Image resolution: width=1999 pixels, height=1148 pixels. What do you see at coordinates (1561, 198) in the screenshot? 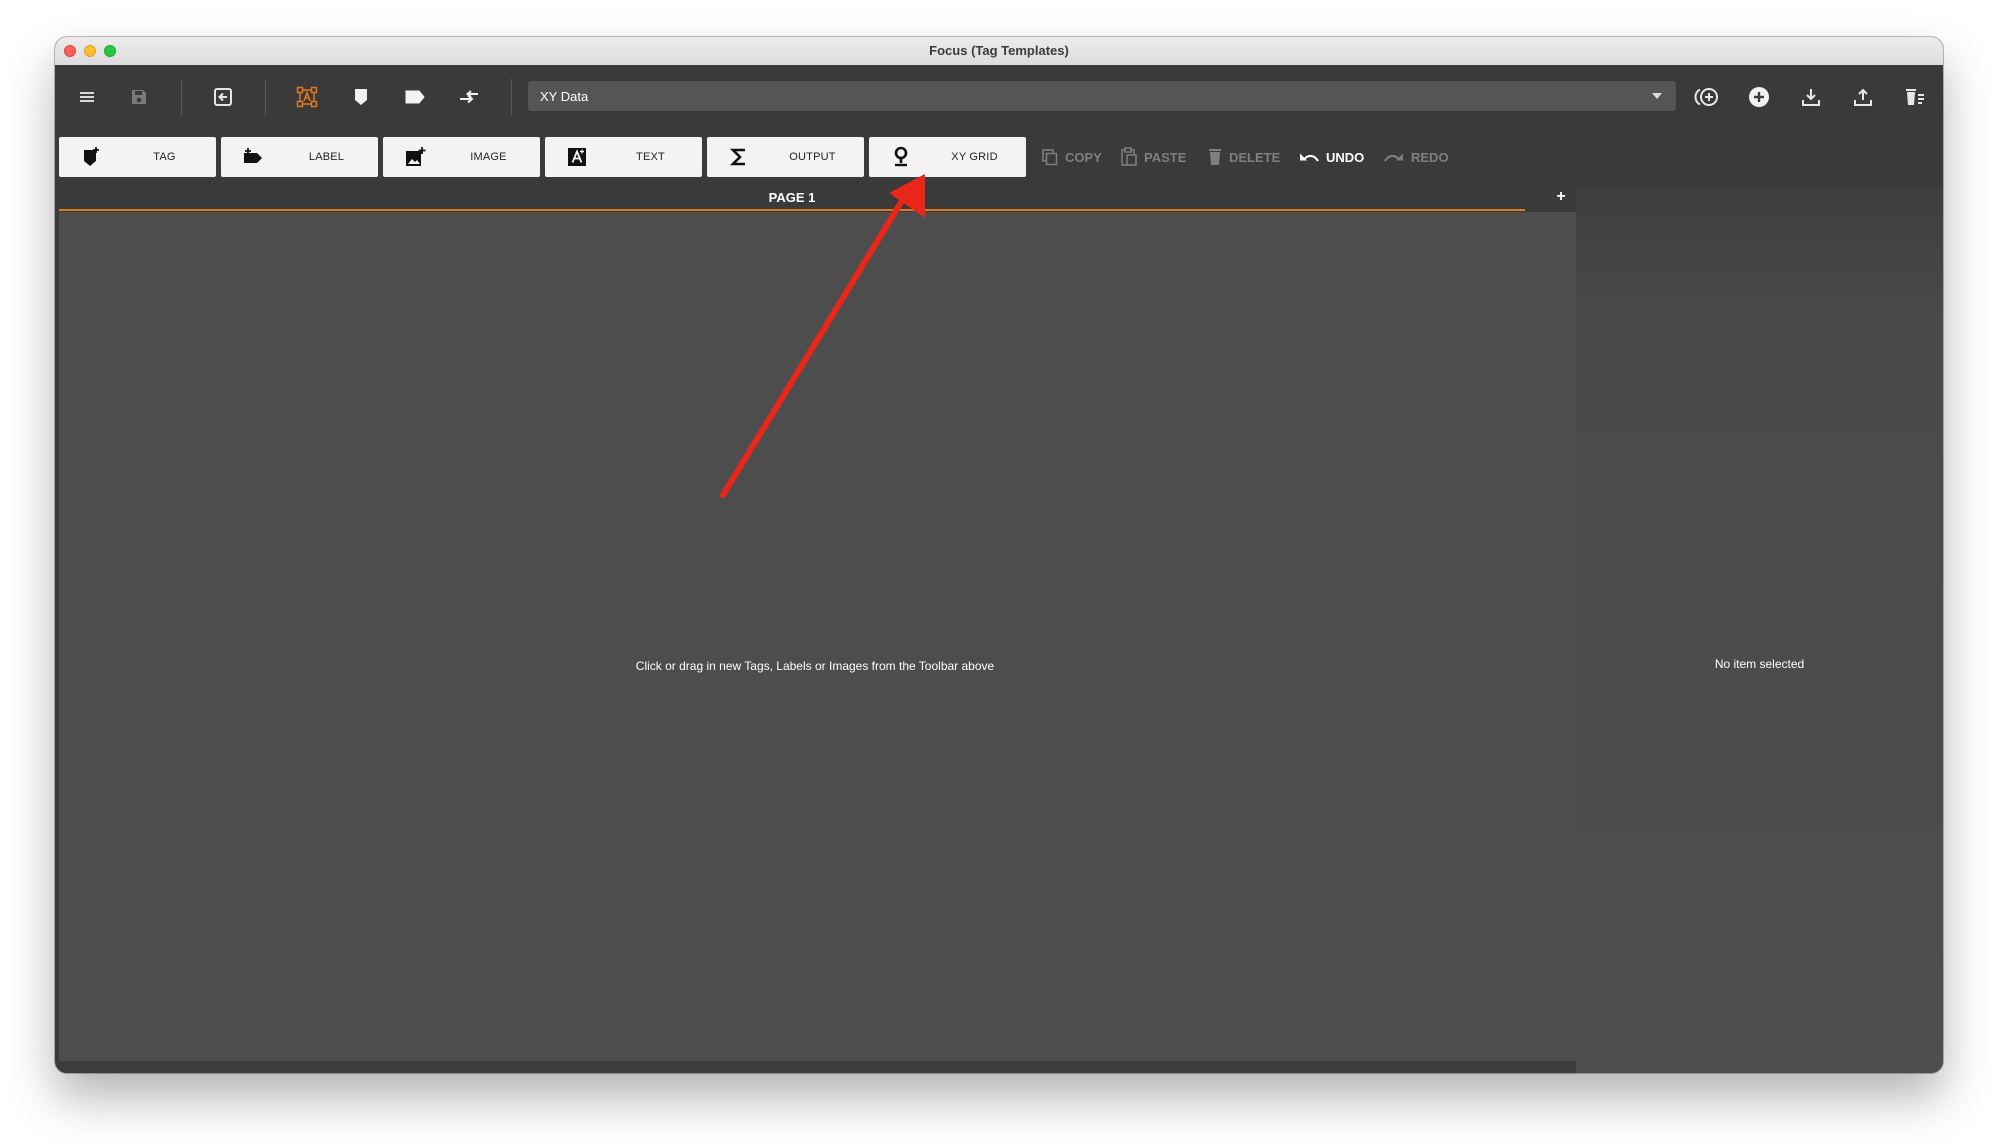
I see `add-page-button: +` at bounding box center [1561, 198].